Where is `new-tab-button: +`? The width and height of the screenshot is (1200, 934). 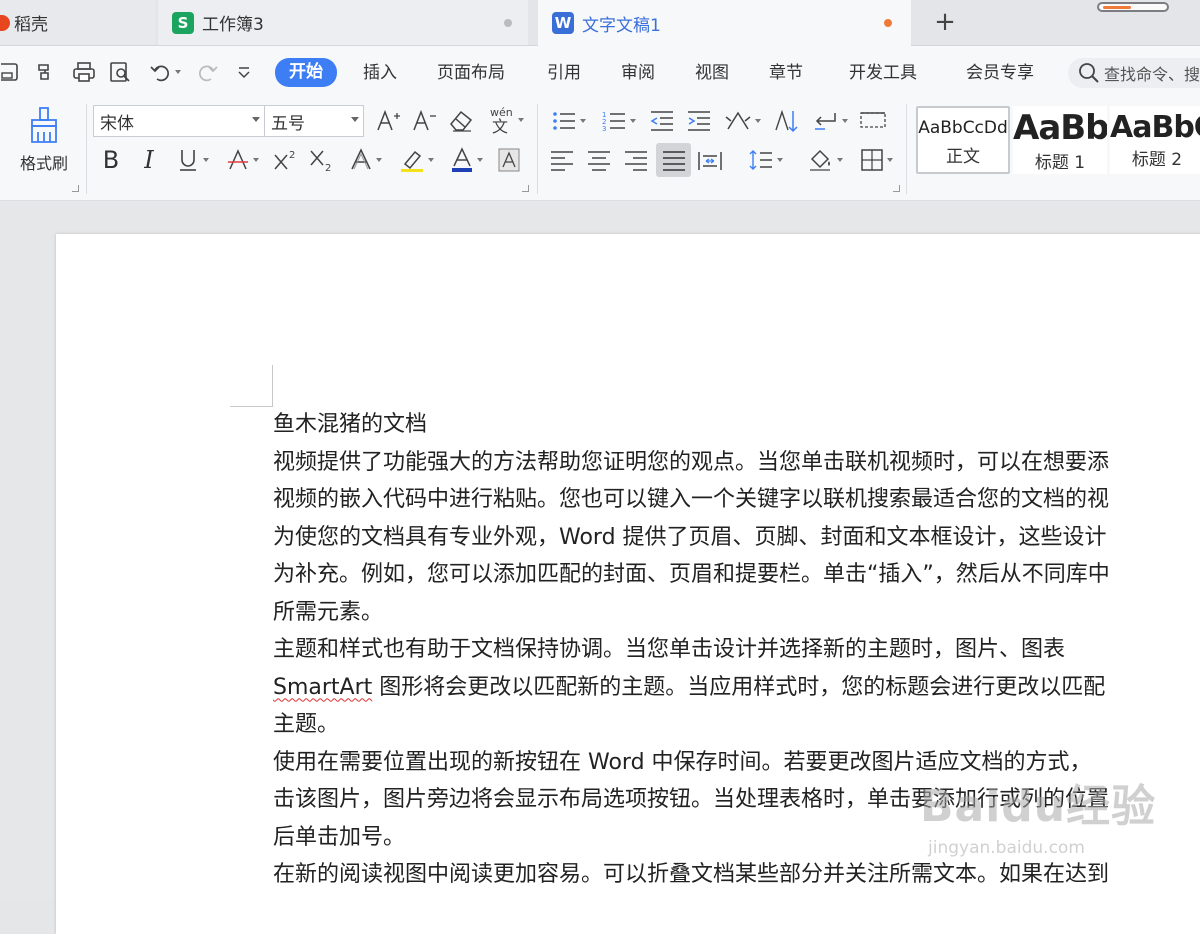 new-tab-button: + is located at coordinates (945, 22).